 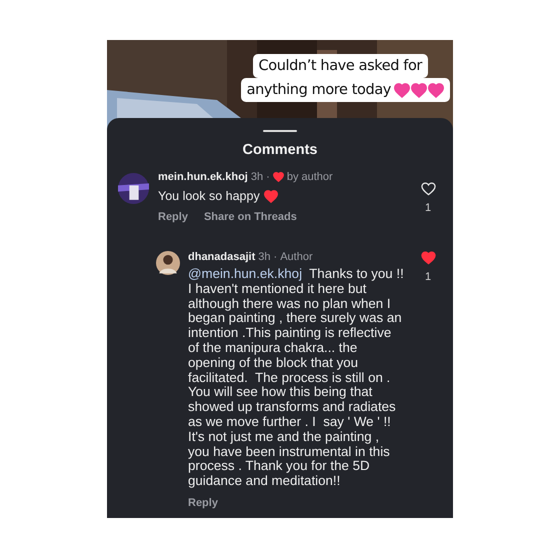 What do you see at coordinates (250, 217) in the screenshot?
I see `comment-action: Share on Threads` at bounding box center [250, 217].